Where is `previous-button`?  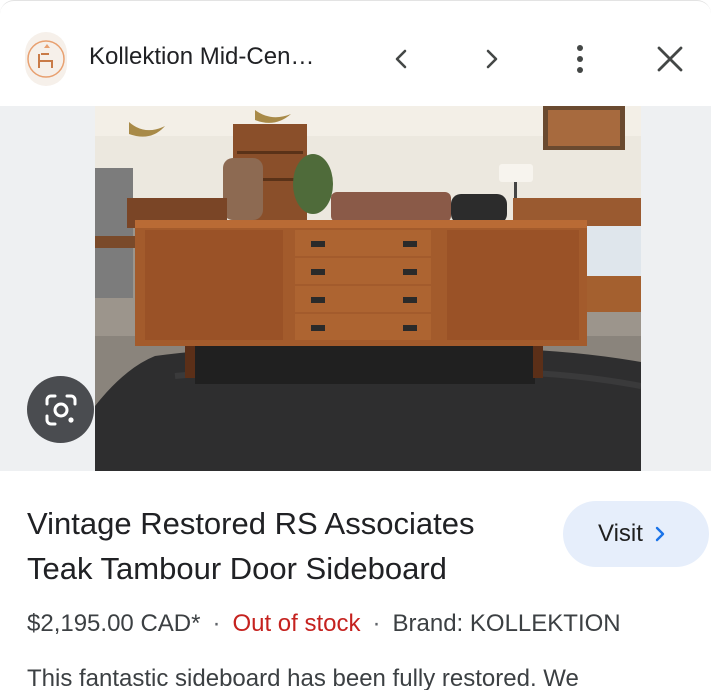
previous-button is located at coordinates (402, 59).